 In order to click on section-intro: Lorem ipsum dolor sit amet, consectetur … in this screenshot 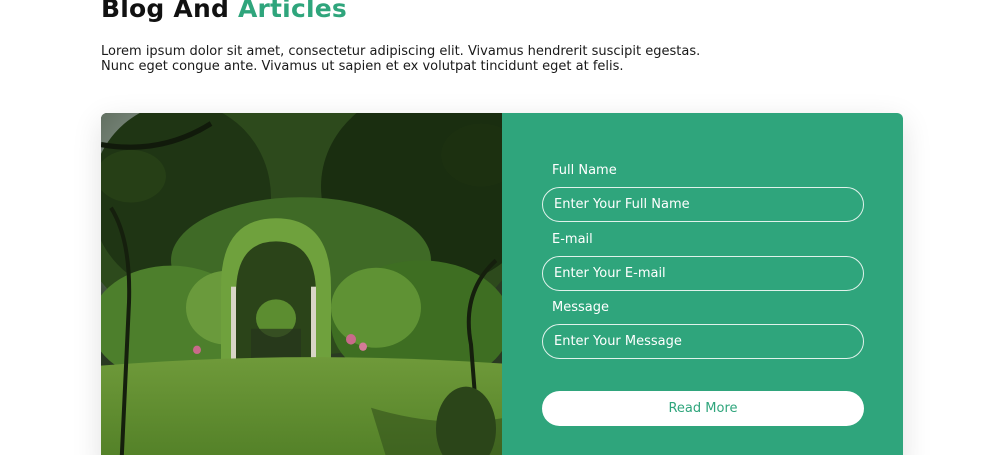, I will do `click(401, 59)`.